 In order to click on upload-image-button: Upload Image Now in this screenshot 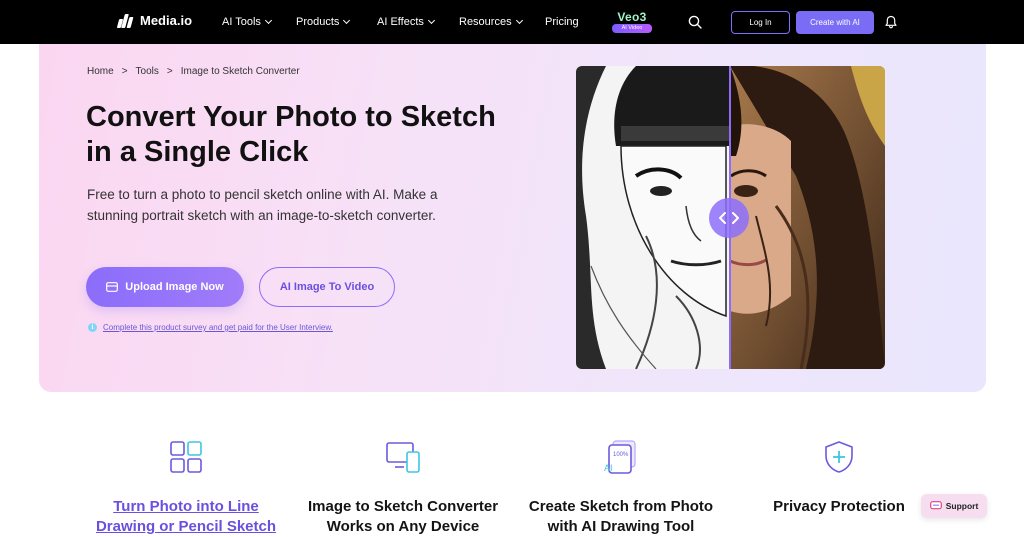, I will do `click(165, 287)`.